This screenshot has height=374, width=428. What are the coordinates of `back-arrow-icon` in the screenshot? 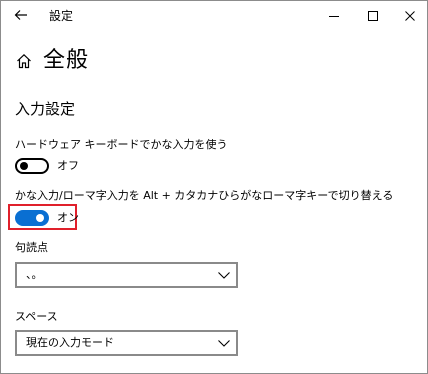 It's located at (21, 15).